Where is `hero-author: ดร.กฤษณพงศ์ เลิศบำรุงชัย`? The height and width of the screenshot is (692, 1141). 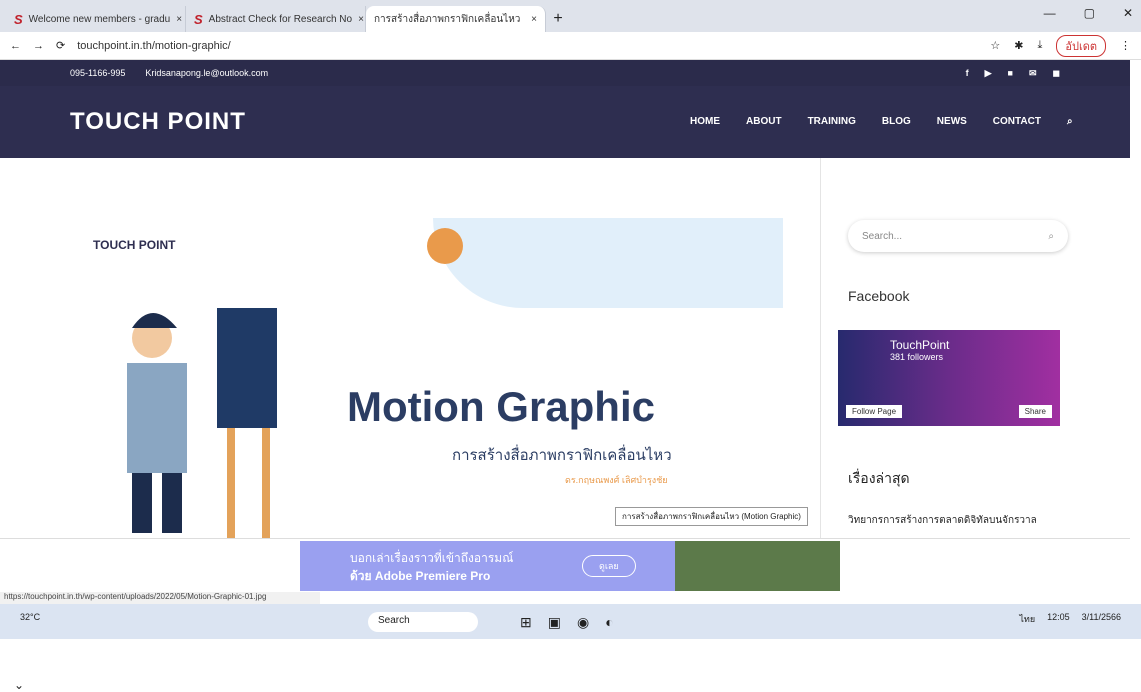
hero-author: ดร.กฤษณพงศ์ เลิศบำรุงชัย is located at coordinates (616, 480).